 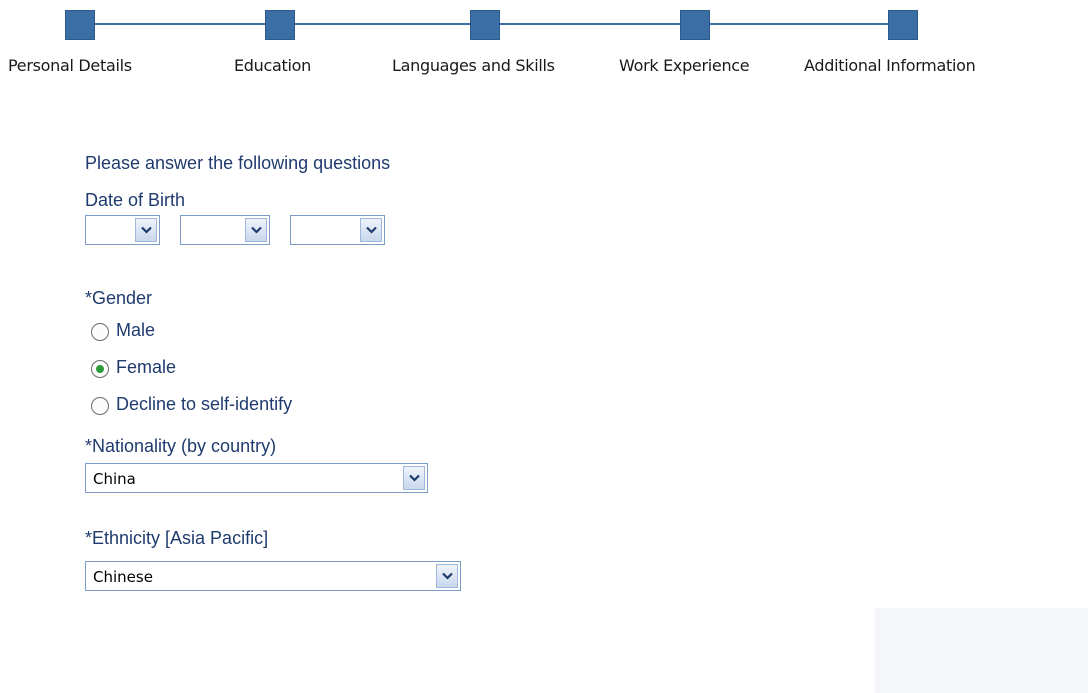 I want to click on nationality-label: *Nationality (by country), so click(x=181, y=446).